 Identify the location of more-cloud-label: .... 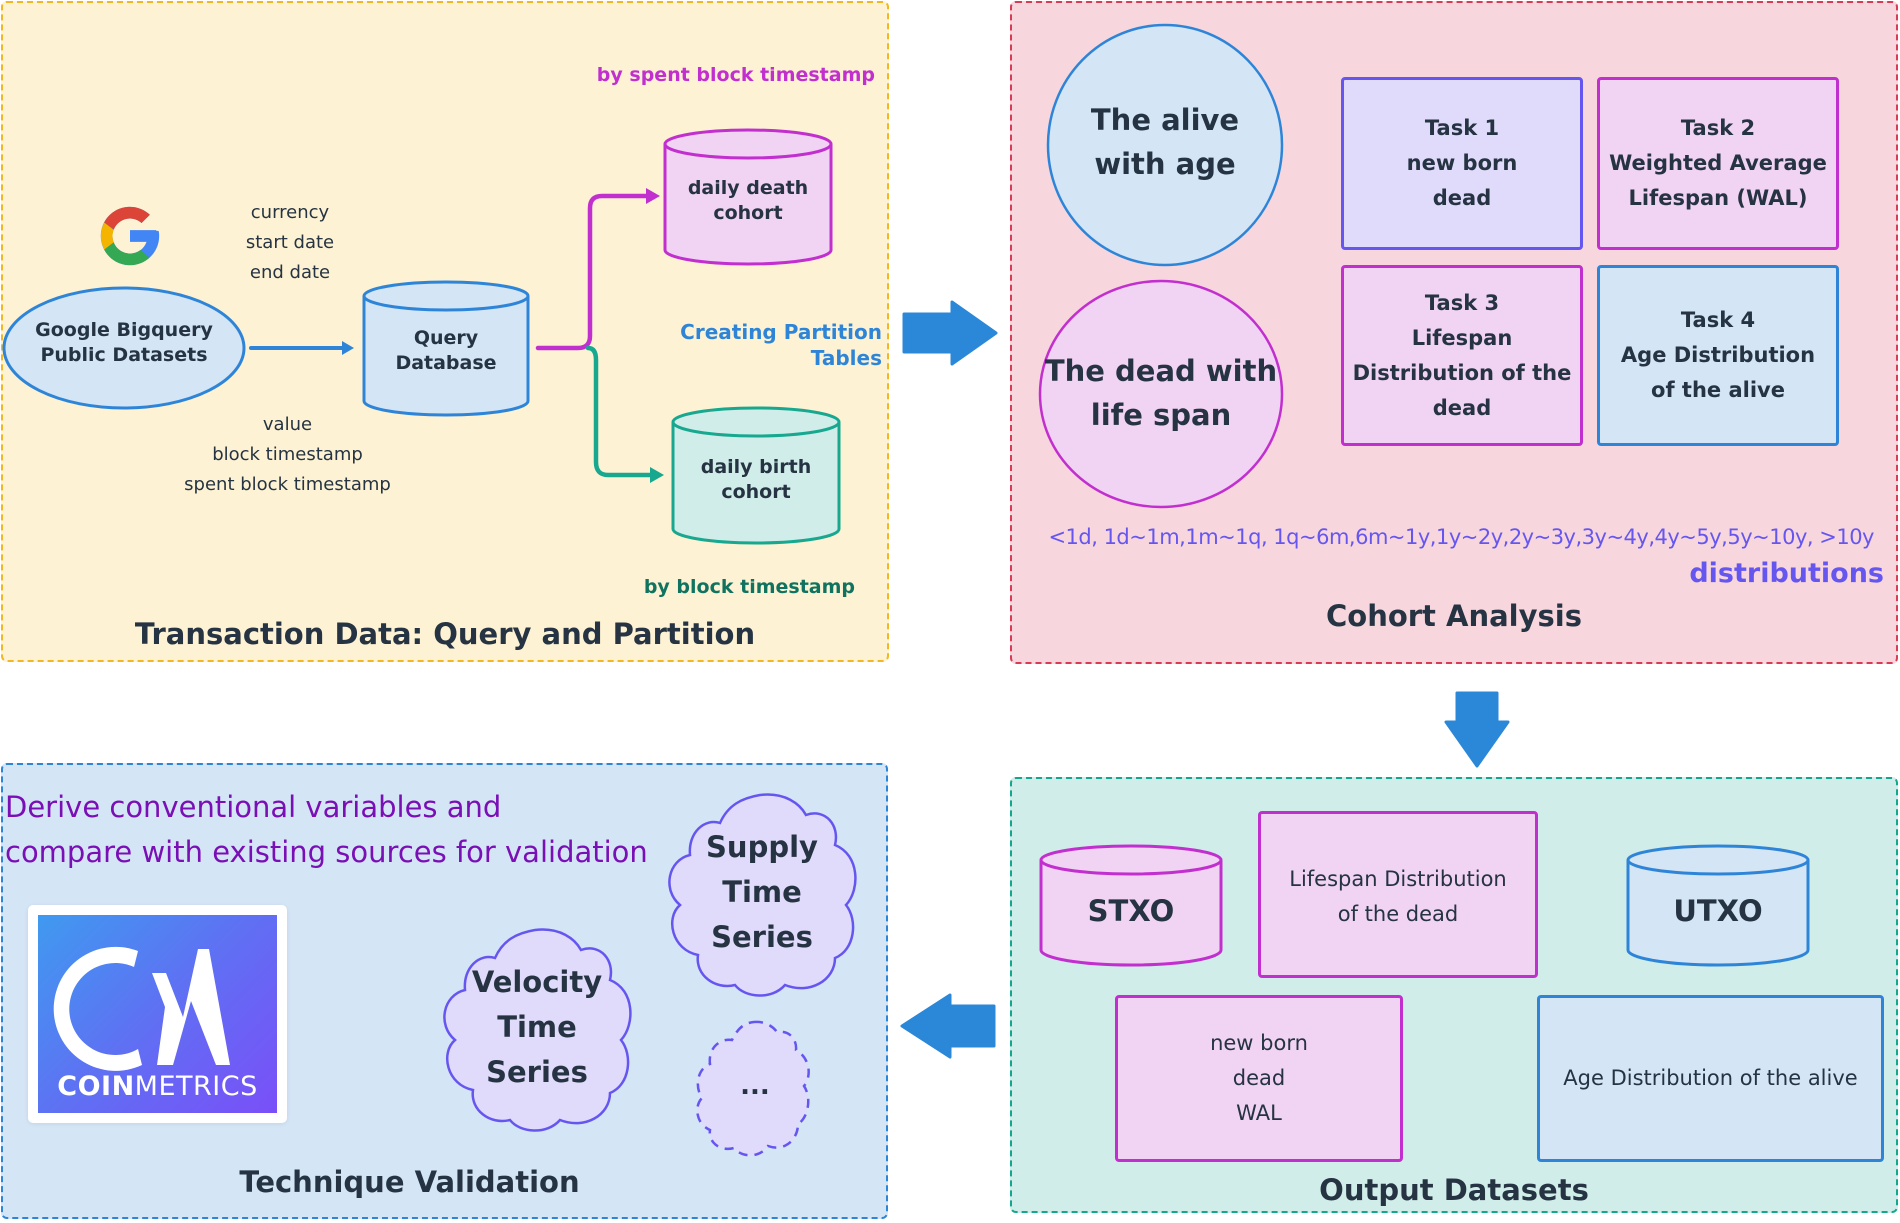
(755, 1086).